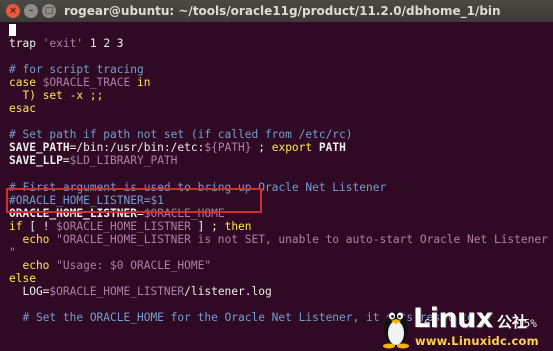  What do you see at coordinates (66, 44) in the screenshot?
I see `code-line: trap 'exit' 1 2 3` at bounding box center [66, 44].